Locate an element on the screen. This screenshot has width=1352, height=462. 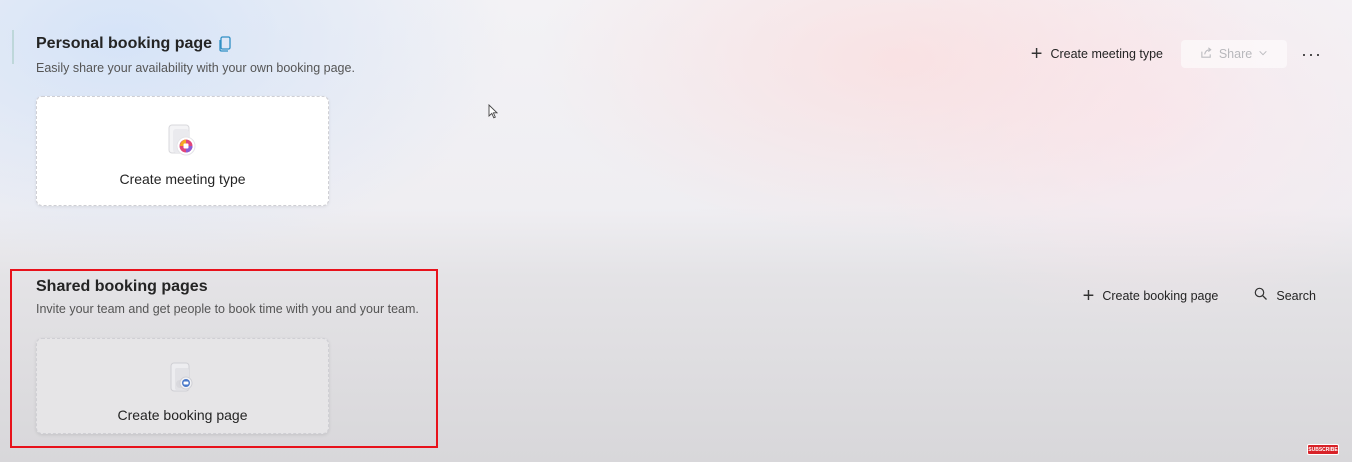
personal-toolbar: + Create meeting type Share ··· is located at coordinates (1176, 54).